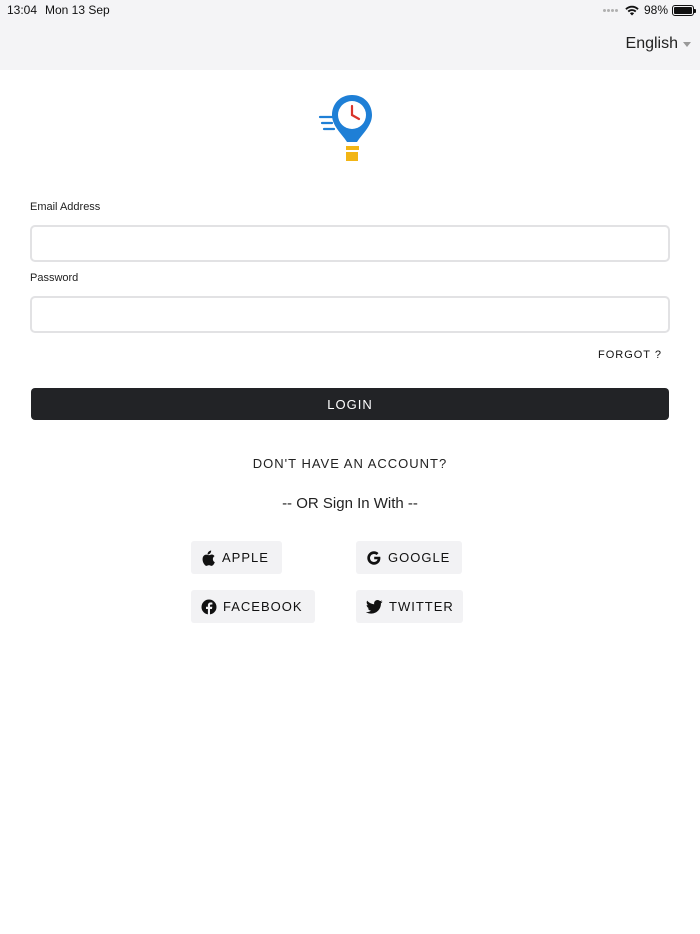 This screenshot has width=700, height=934. I want to click on language-selected: English, so click(651, 43).